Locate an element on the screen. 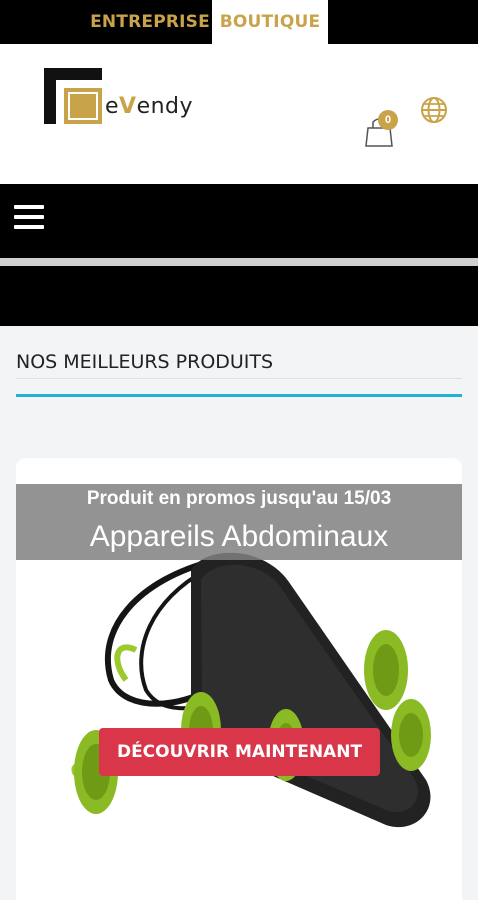  tab-entreprise: ENTREPRISE is located at coordinates (150, 22).